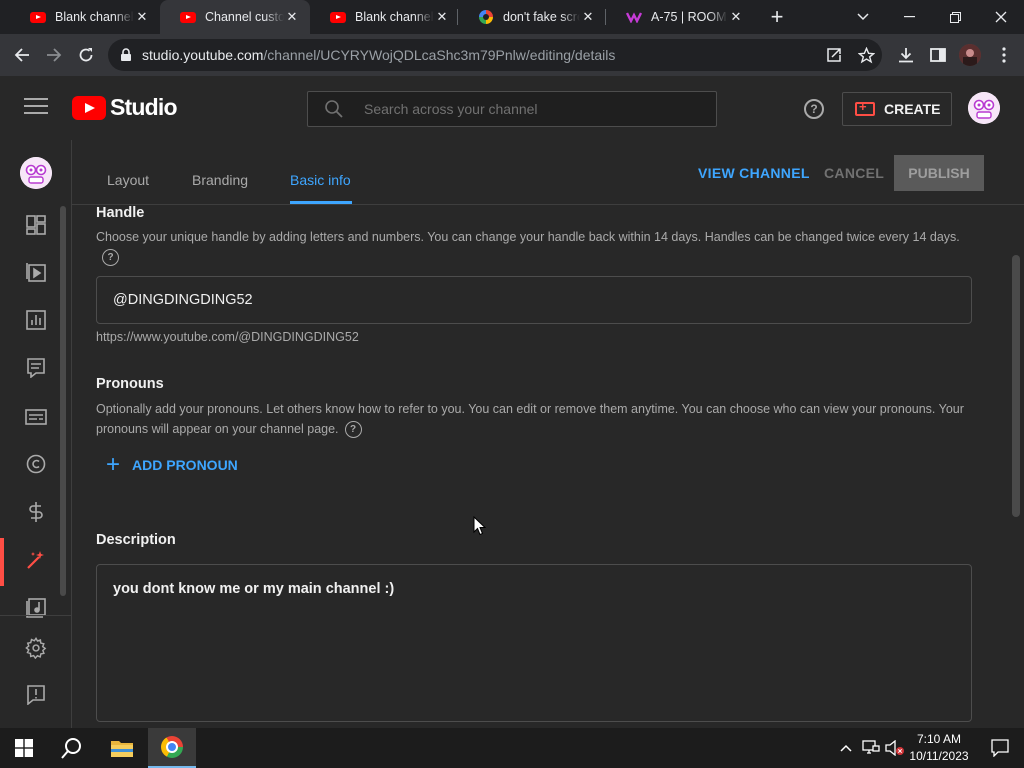 The height and width of the screenshot is (768, 1024). What do you see at coordinates (227, 337) in the screenshot?
I see `handle-url: https://www.youtube.com/@DINGDINGDING52` at bounding box center [227, 337].